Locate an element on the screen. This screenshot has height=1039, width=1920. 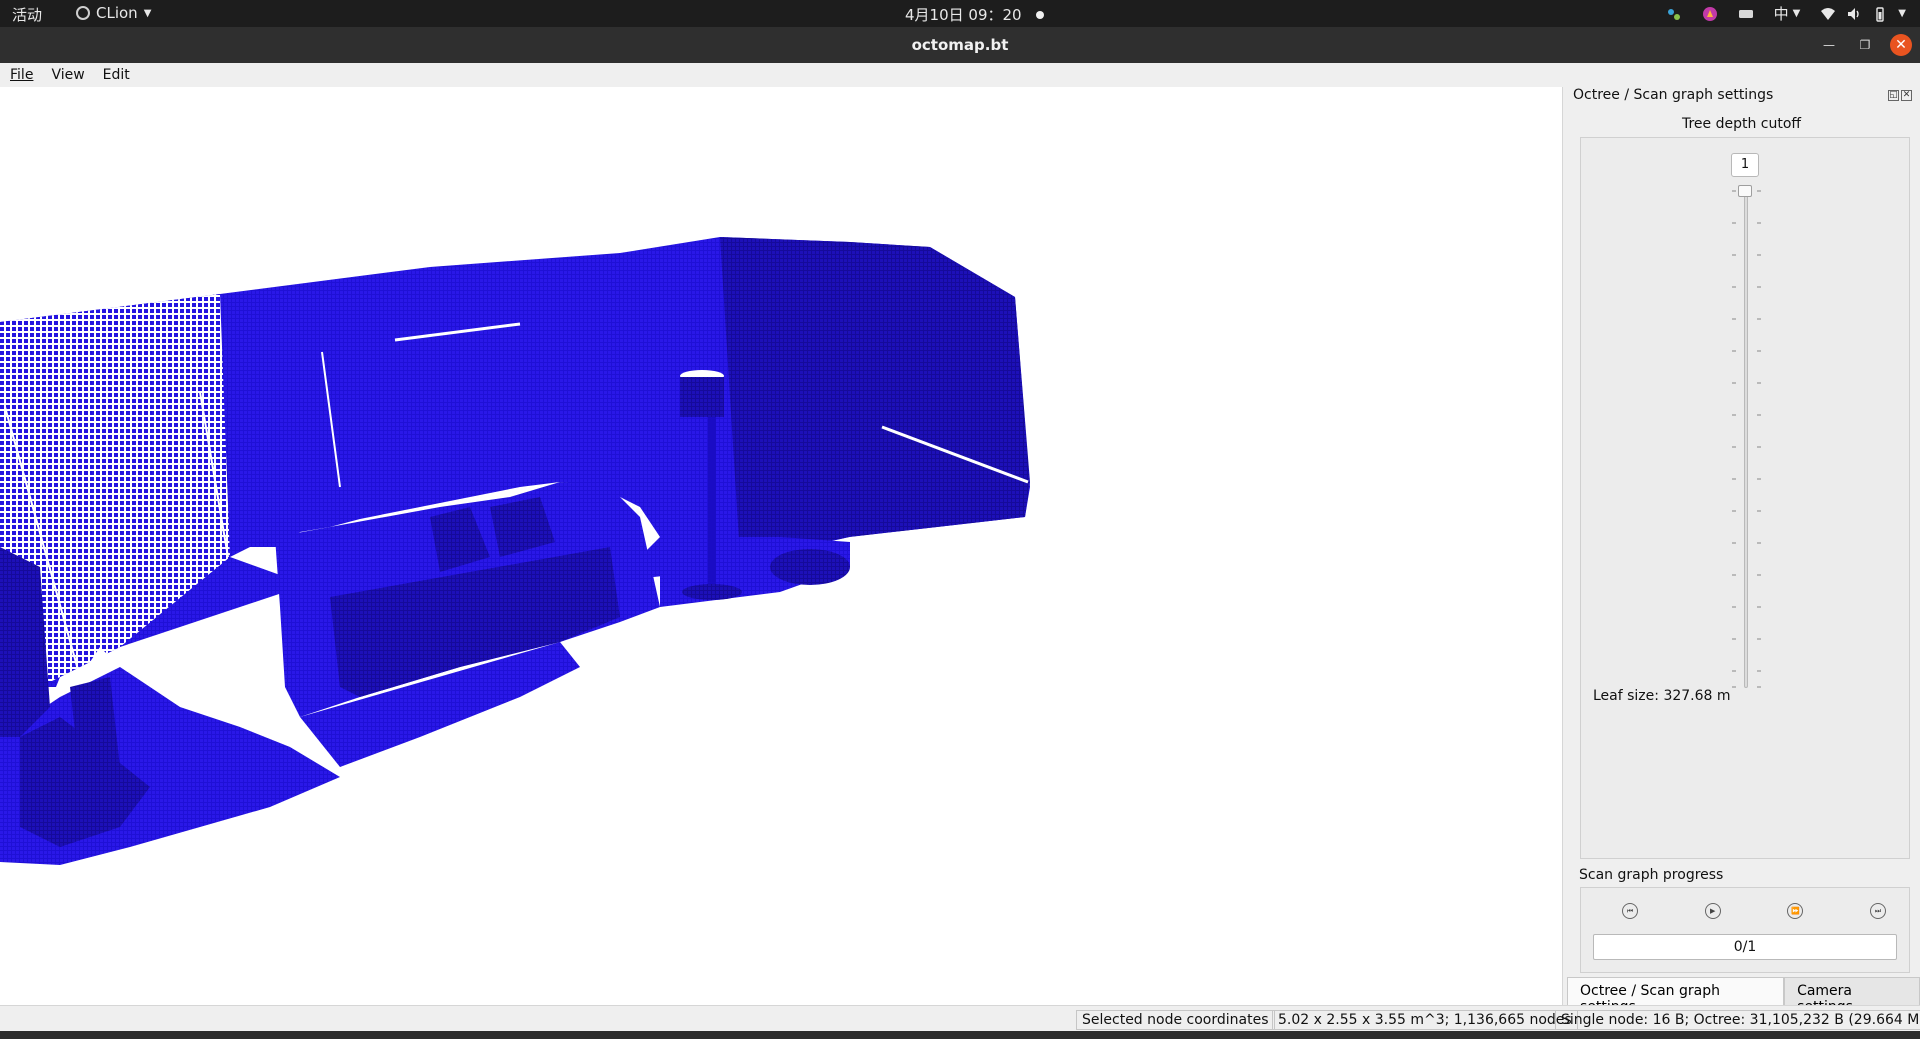
system-top-bar: 活动 CLion ▼ 4月10日 09：20 中 ▼ ▼ is located at coordinates (960, 13).